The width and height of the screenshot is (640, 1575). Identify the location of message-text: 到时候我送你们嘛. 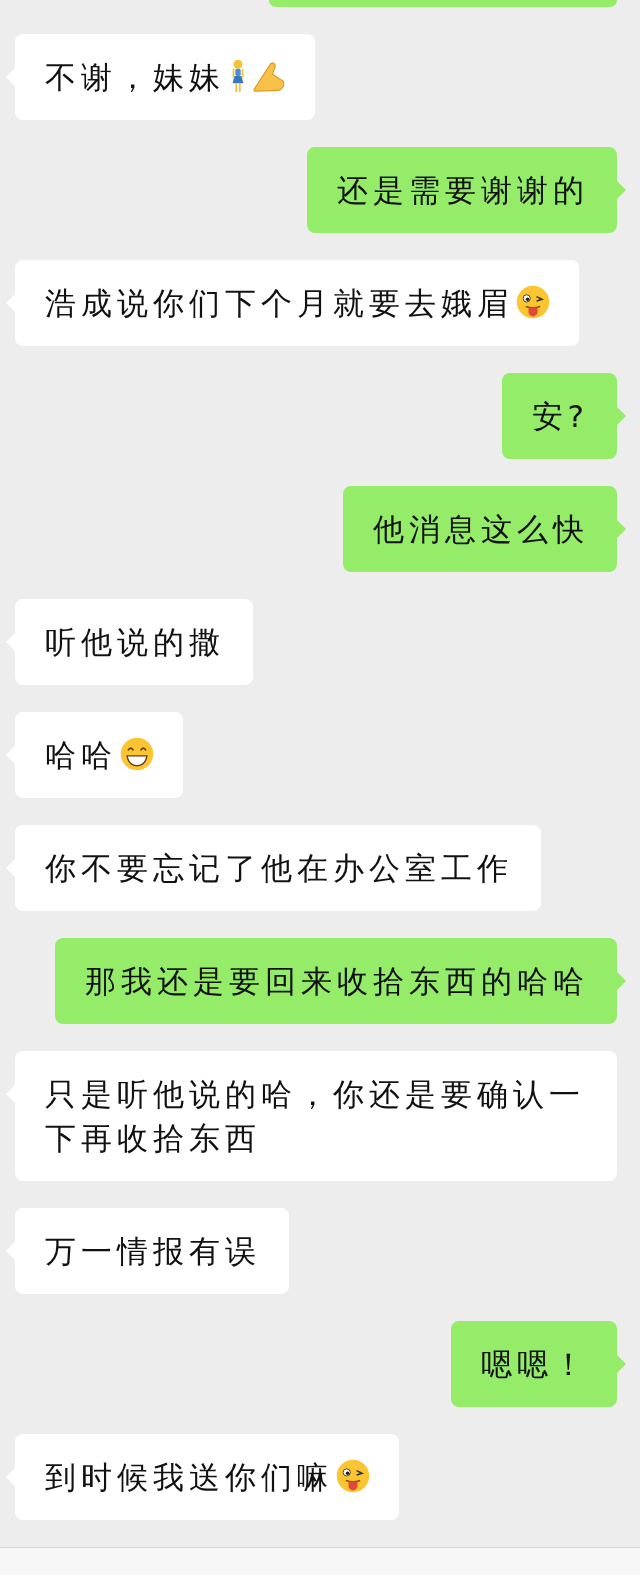
(189, 1477).